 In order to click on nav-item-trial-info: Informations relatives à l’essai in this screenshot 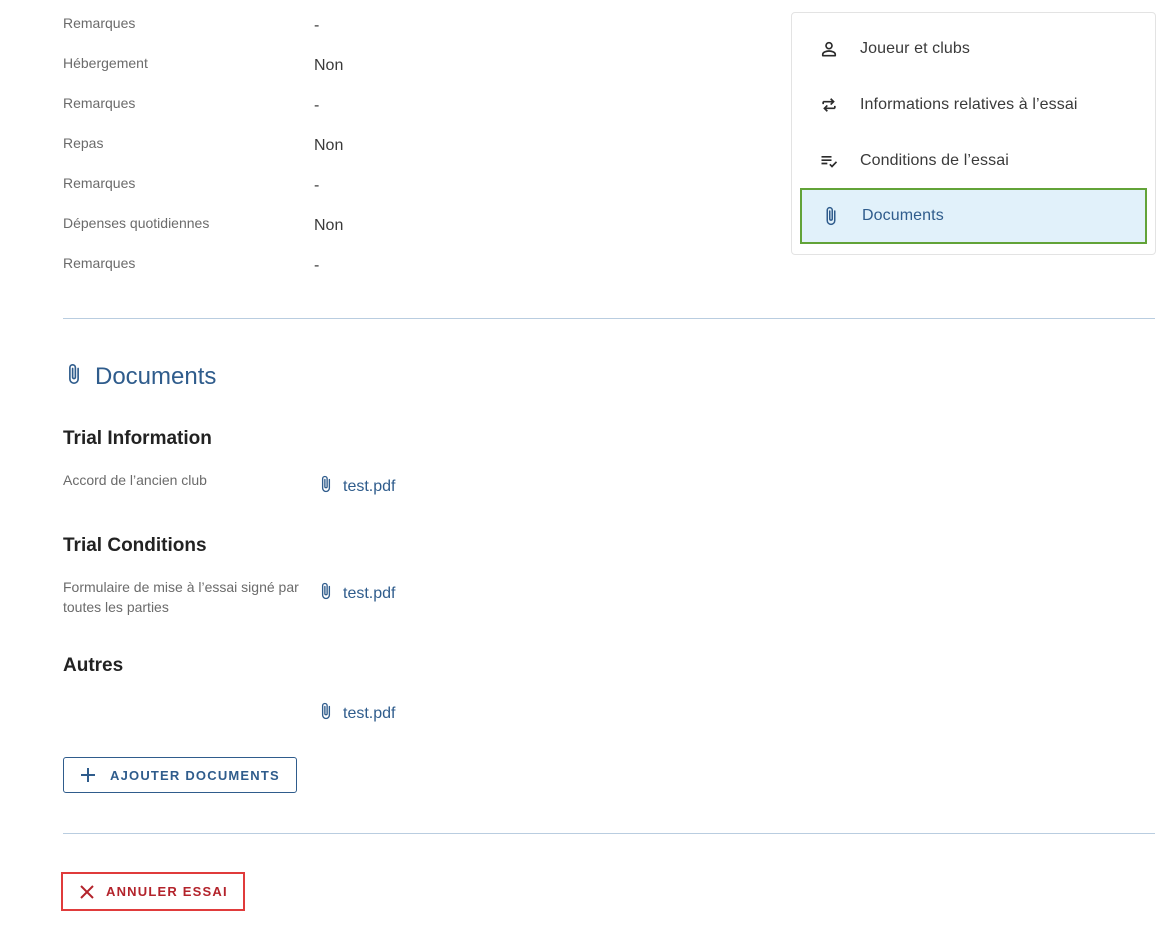, I will do `click(973, 105)`.